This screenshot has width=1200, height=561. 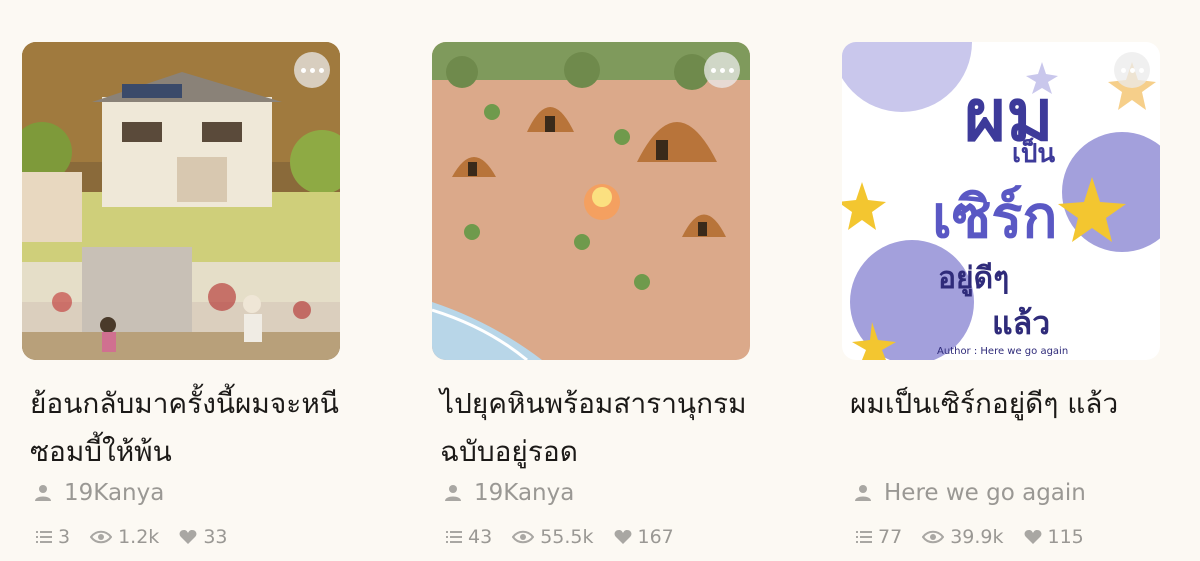 I want to click on author-name: Here we go again, so click(x=985, y=493).